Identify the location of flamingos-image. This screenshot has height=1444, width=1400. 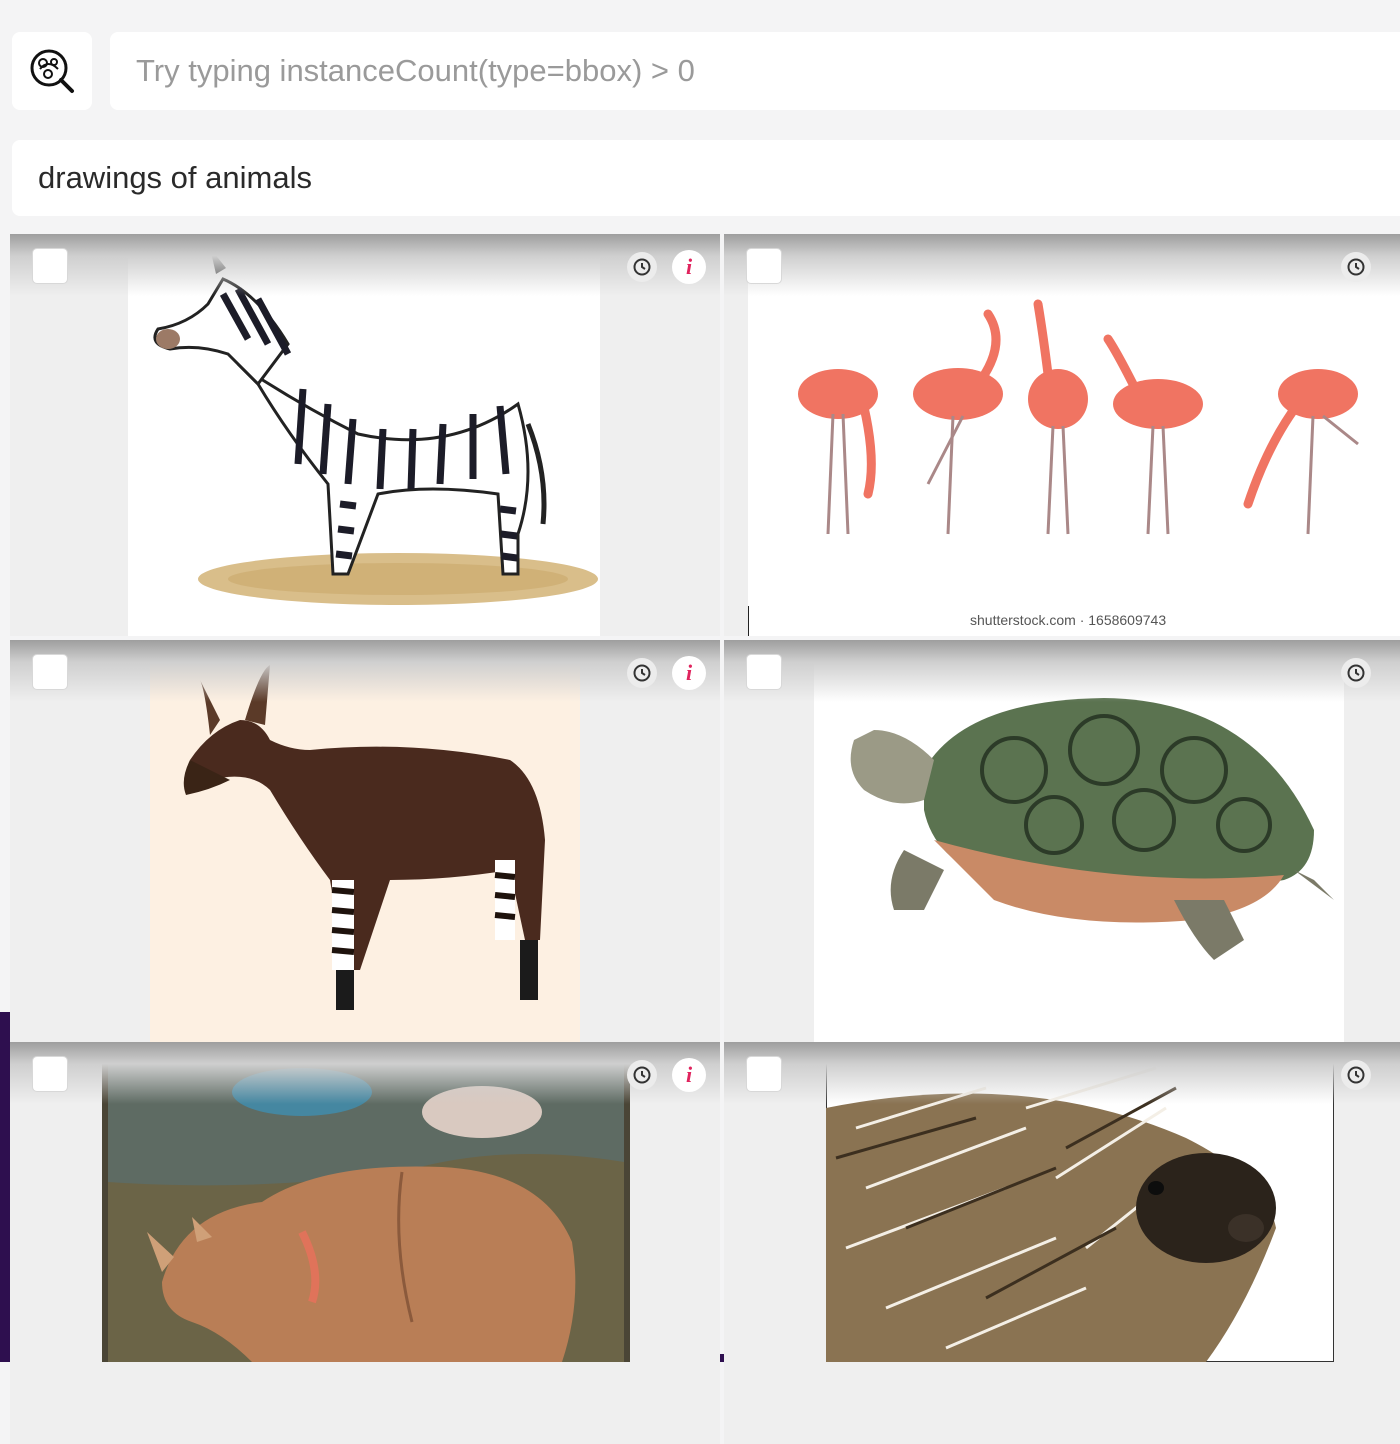
(1074, 435).